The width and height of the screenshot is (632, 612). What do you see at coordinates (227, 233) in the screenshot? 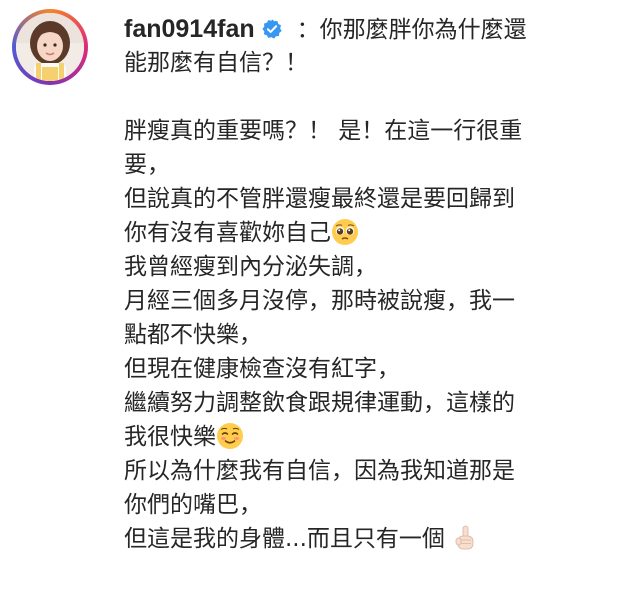
I see `caption-line-text: 你有沒有喜歡妳自己` at bounding box center [227, 233].